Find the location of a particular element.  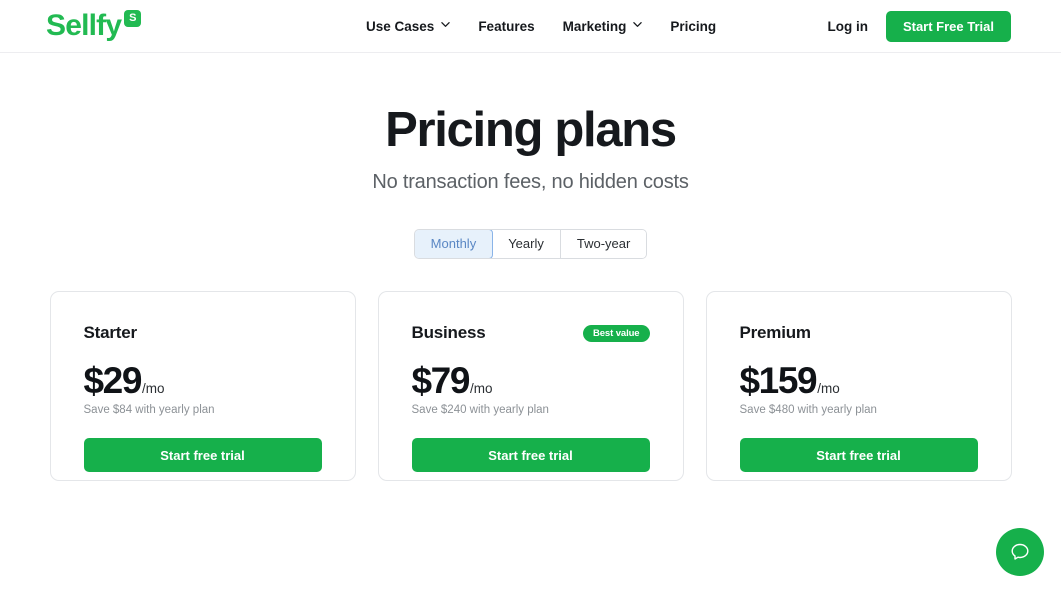

billing-option-yearly: Yearly is located at coordinates (526, 244).